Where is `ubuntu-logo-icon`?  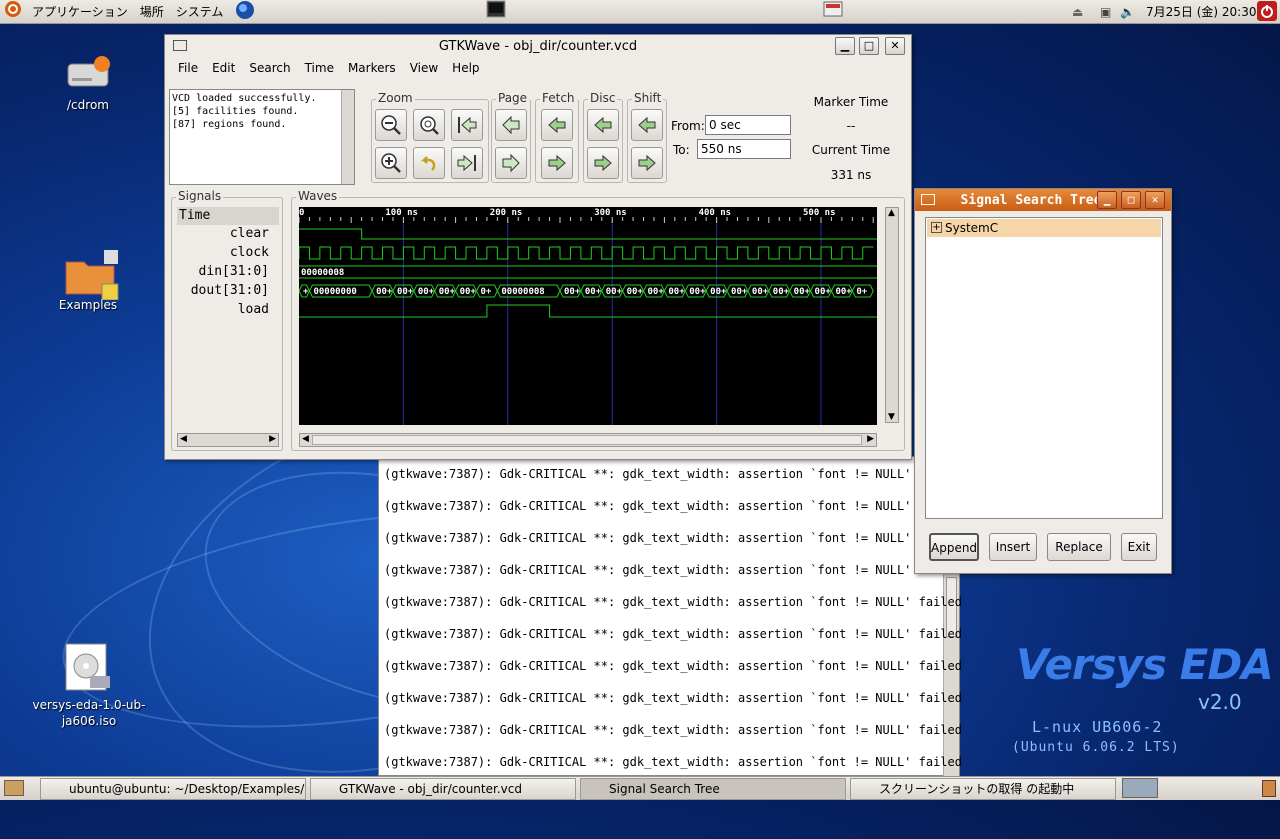
ubuntu-logo-icon is located at coordinates (13, 12).